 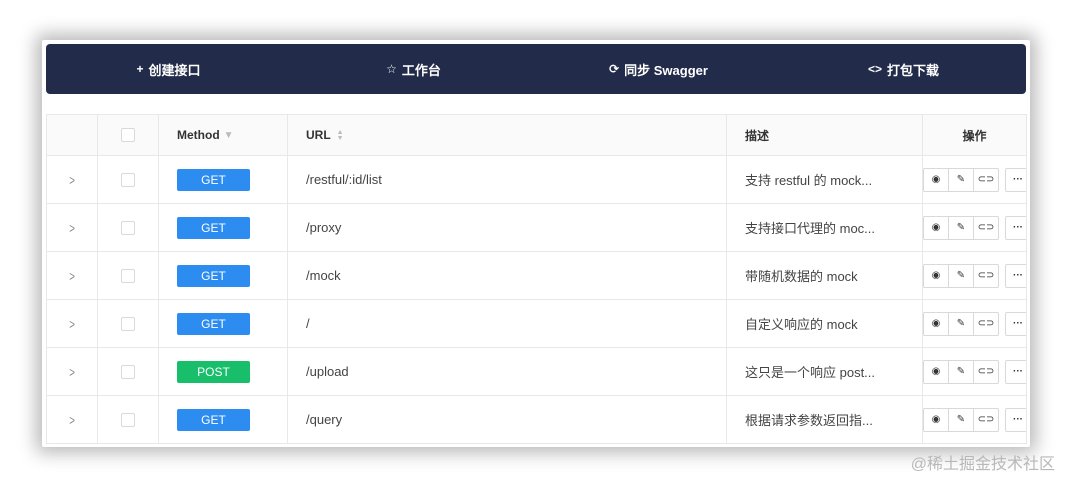 I want to click on url-text: /query, so click(x=324, y=419).